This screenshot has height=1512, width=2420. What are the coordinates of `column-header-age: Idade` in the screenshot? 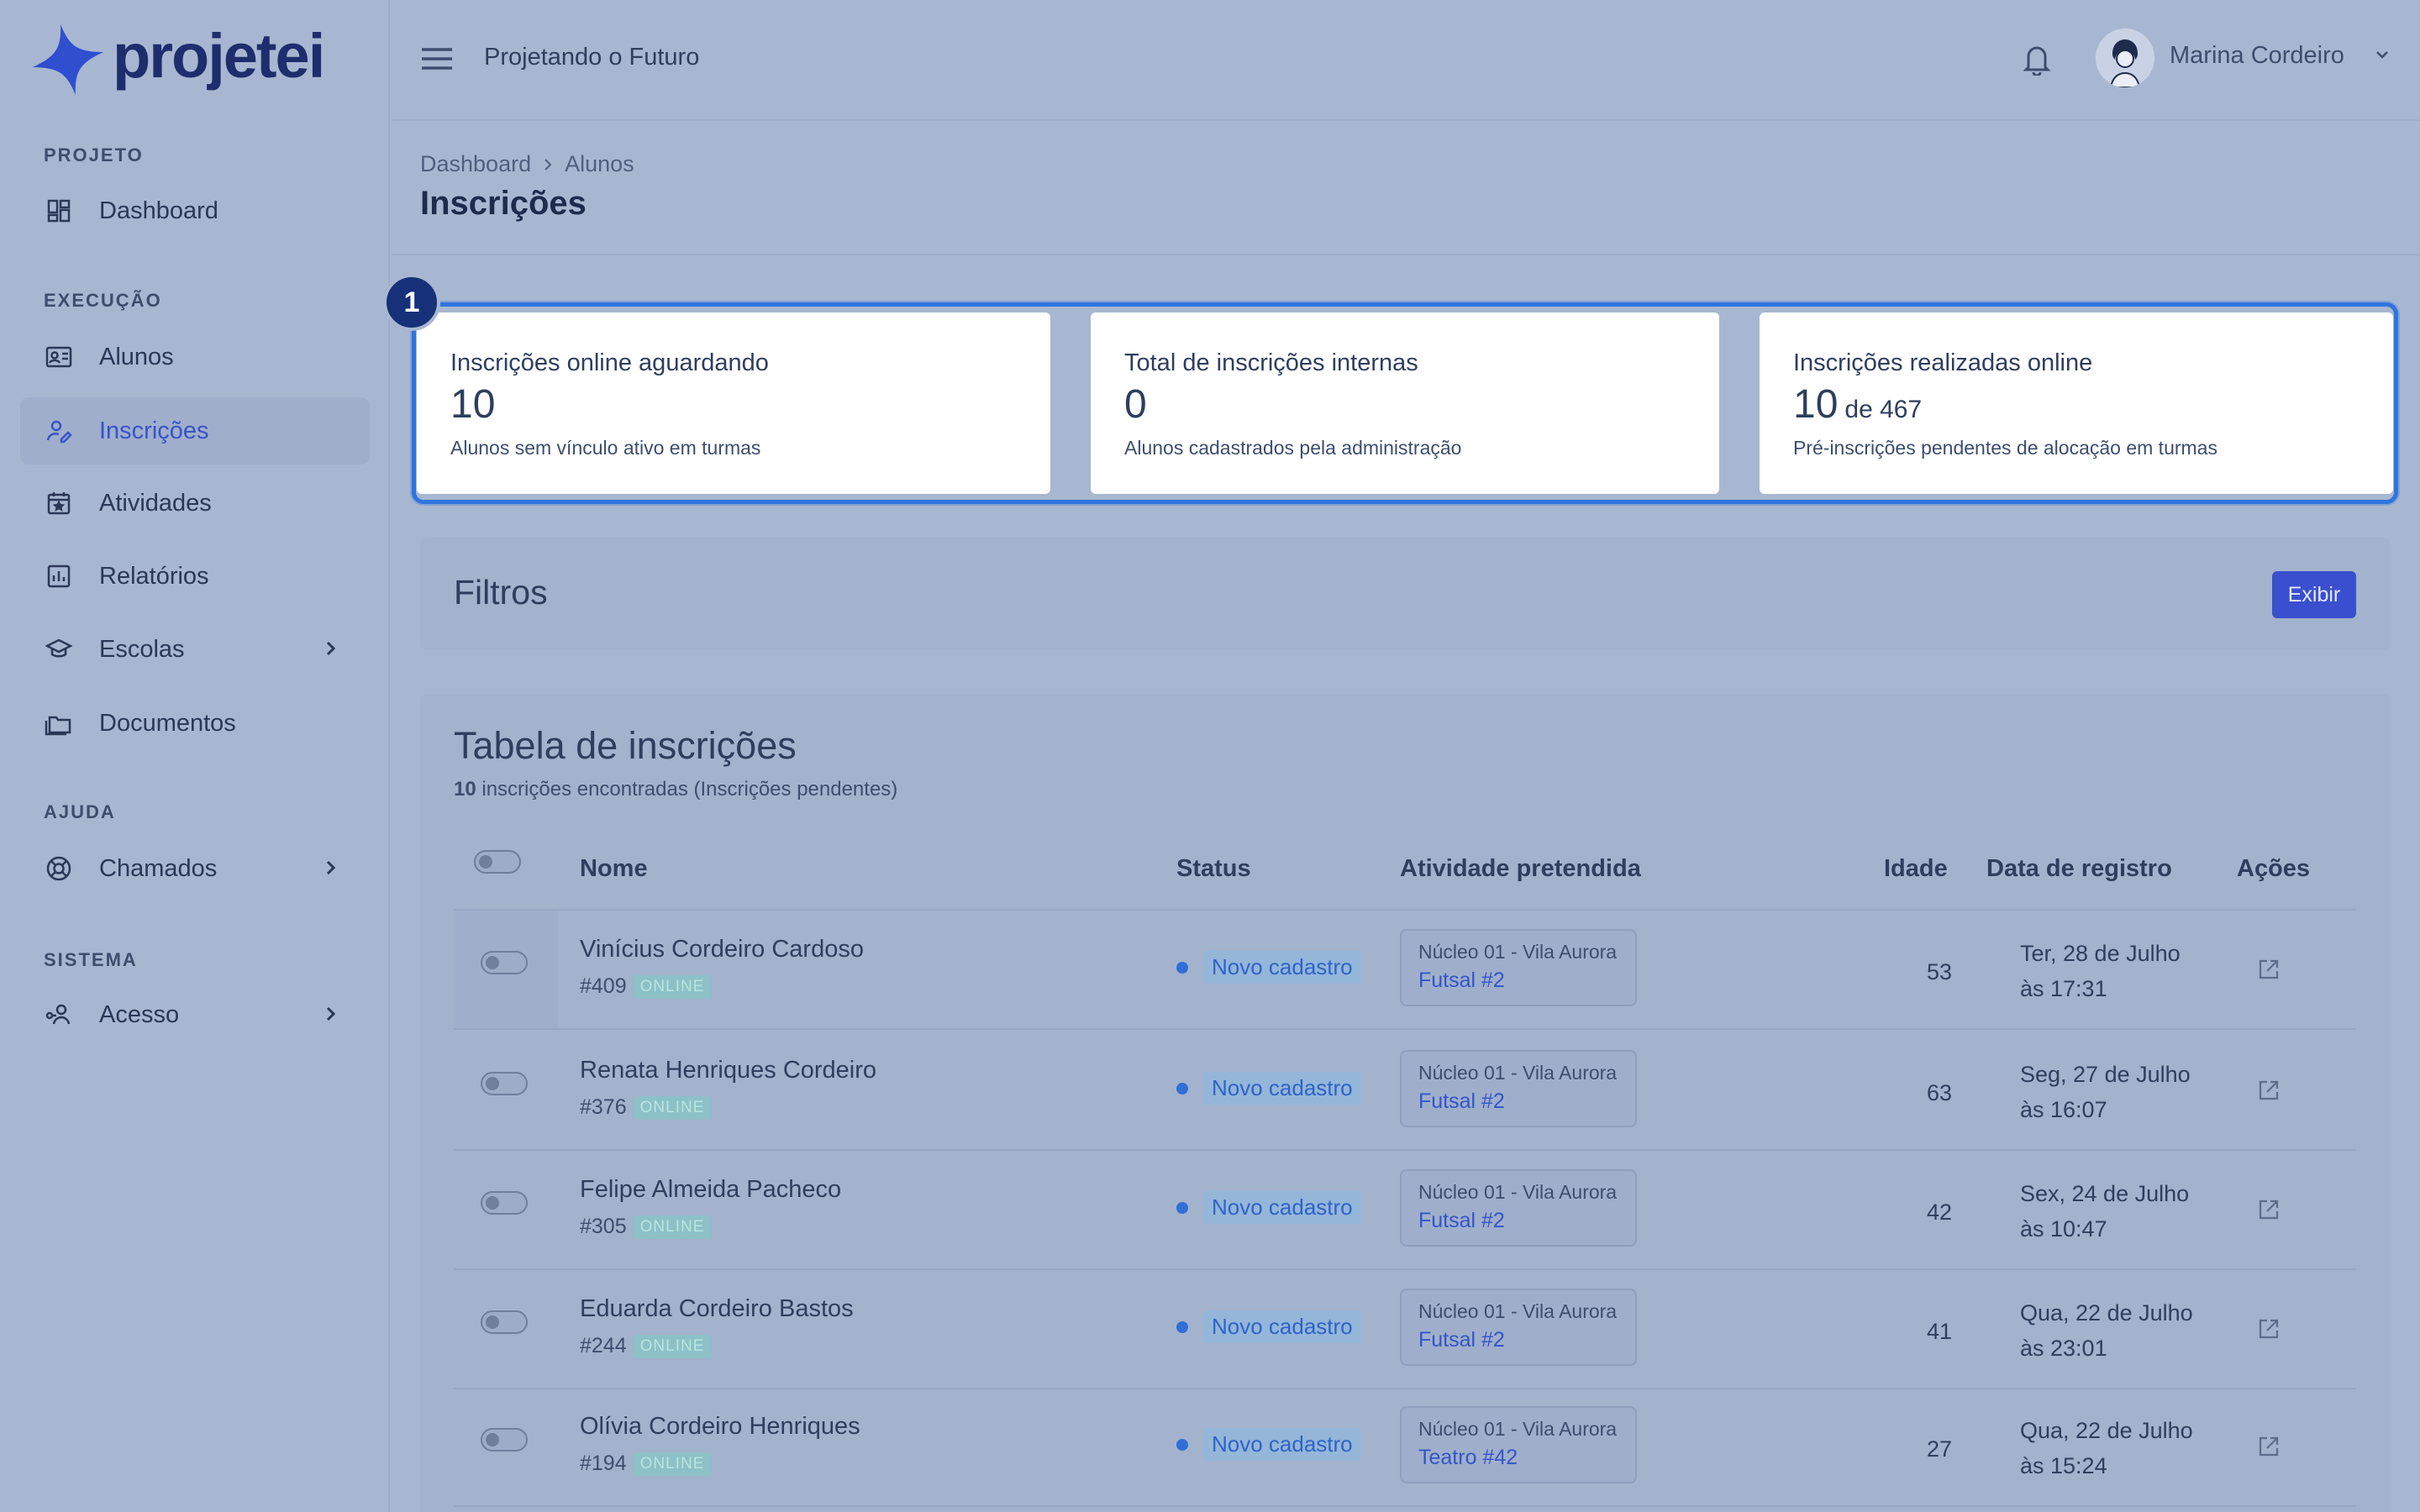 It's located at (1916, 869).